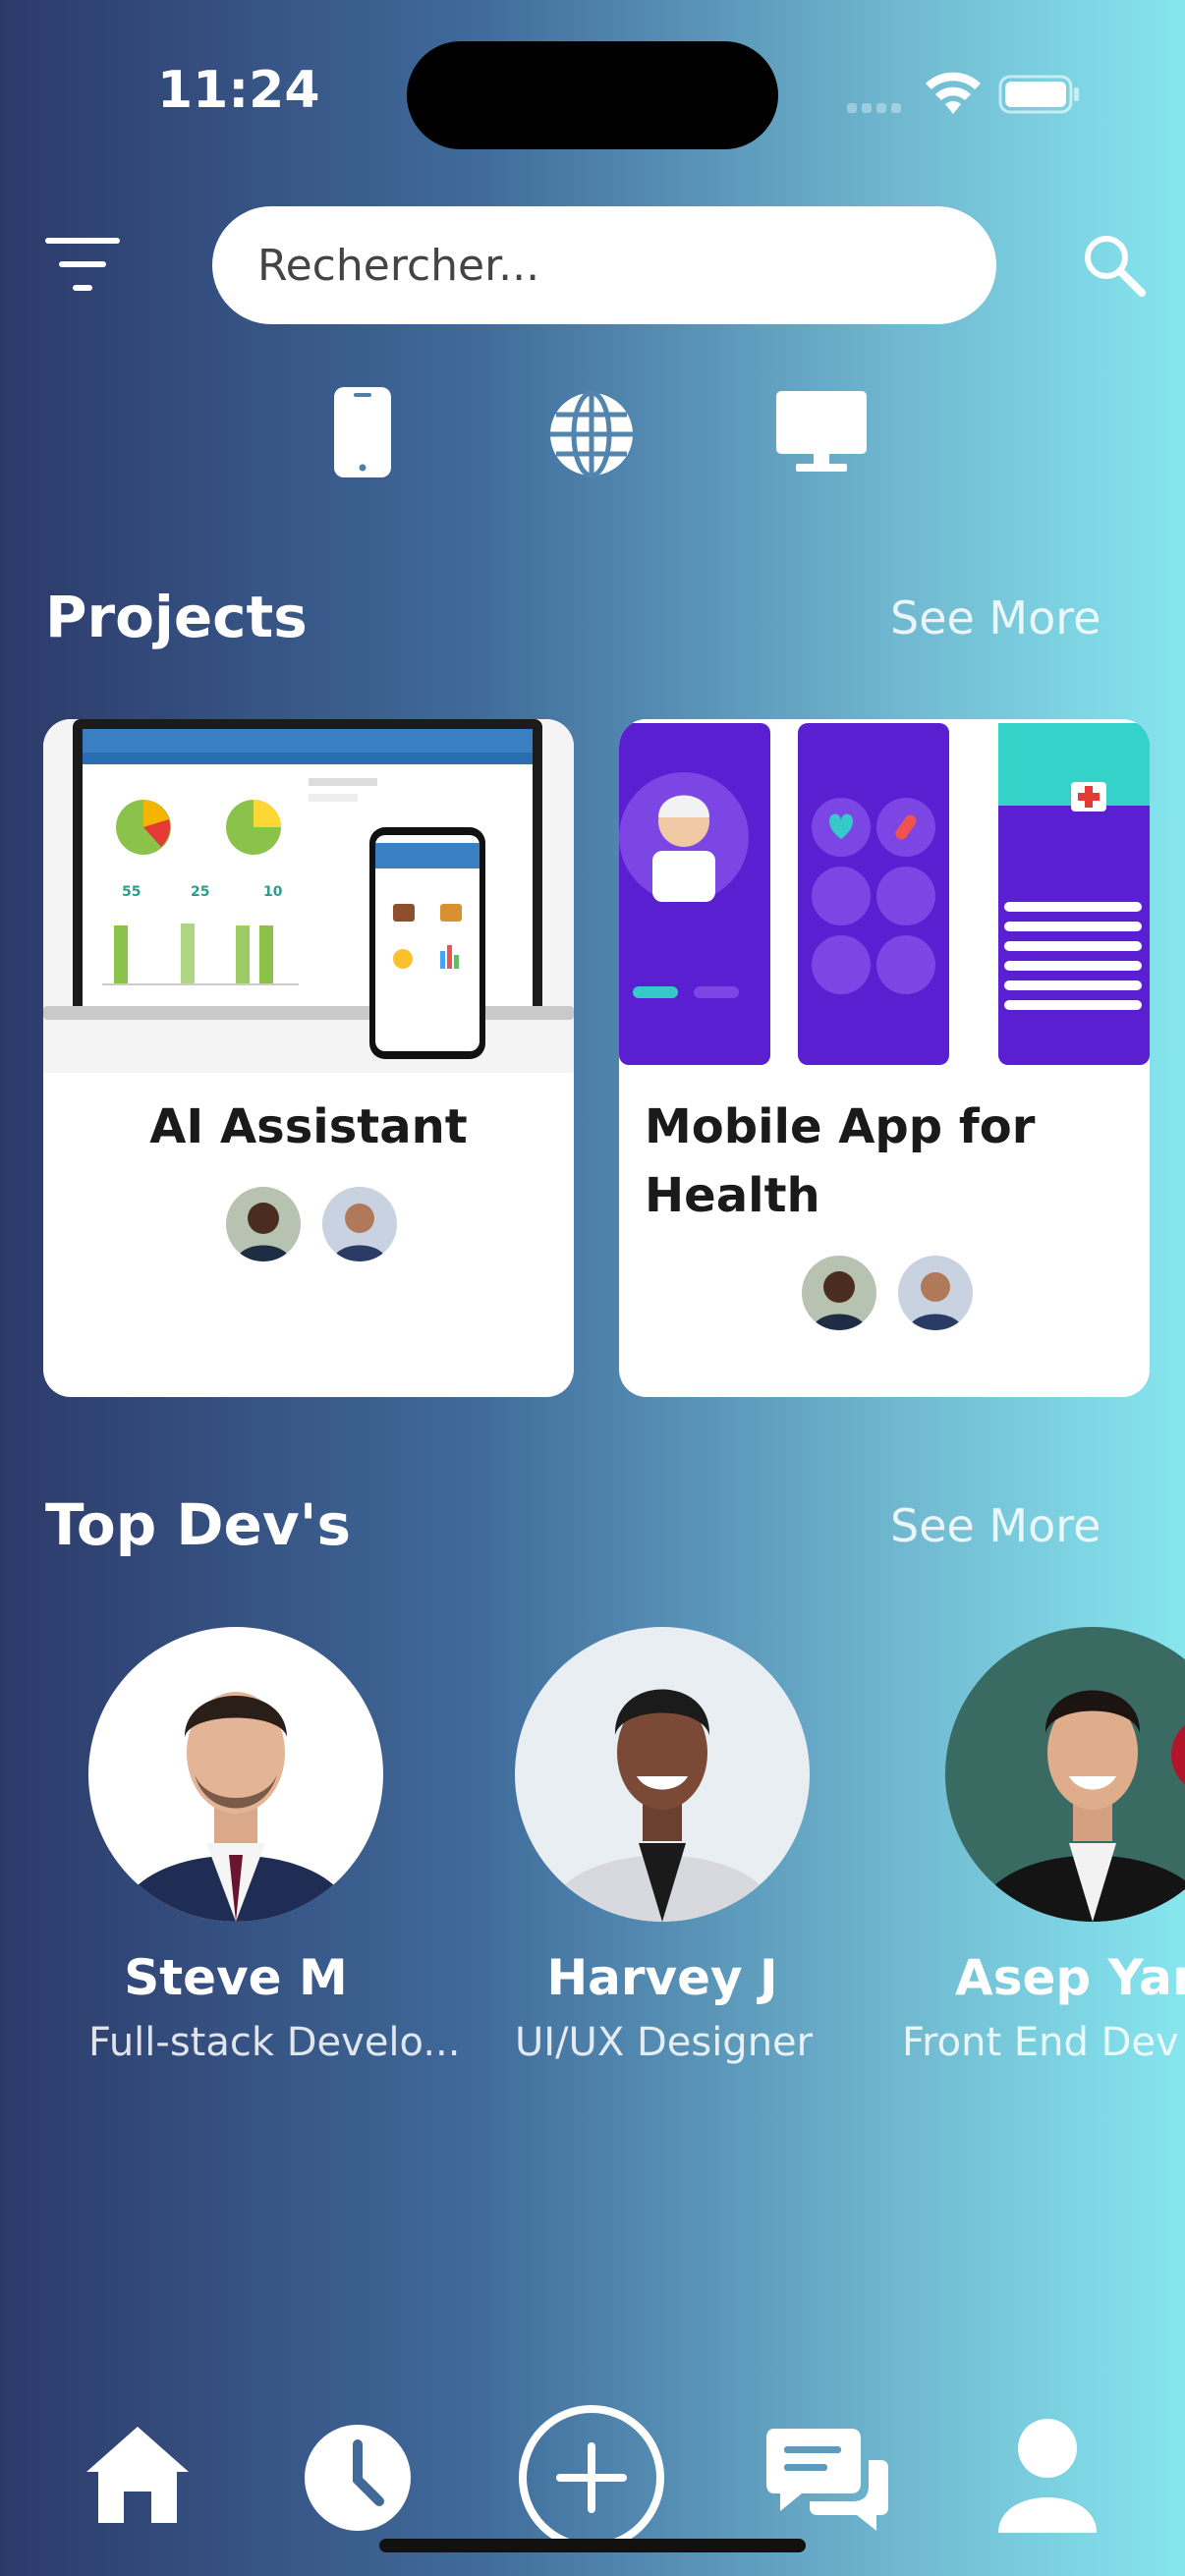 The width and height of the screenshot is (1185, 2576). Describe the element at coordinates (198, 1524) in the screenshot. I see `top-devs-section-title: Top Dev's` at that location.